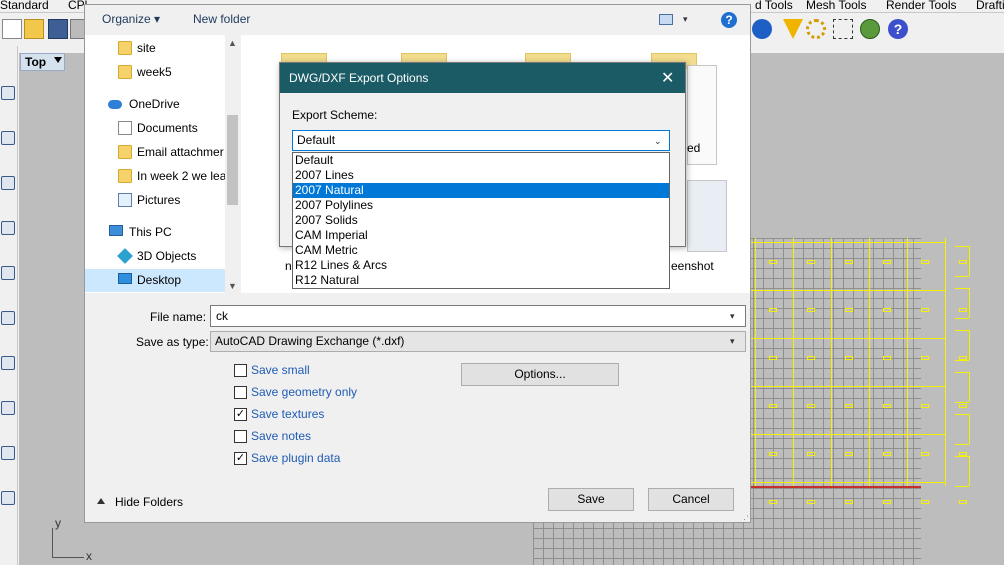 Image resolution: width=1004 pixels, height=565 pixels. Describe the element at coordinates (8, 183) in the screenshot. I see `circle-icon` at that location.